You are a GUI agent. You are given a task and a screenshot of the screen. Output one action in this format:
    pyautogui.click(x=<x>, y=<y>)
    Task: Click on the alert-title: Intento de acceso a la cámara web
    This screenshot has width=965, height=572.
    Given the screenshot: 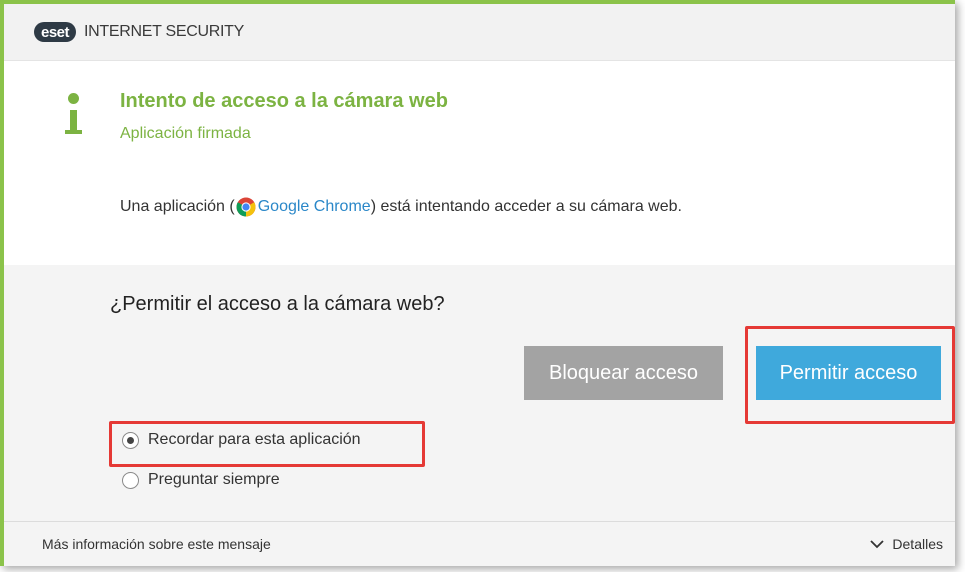 What is the action you would take?
    pyautogui.click(x=284, y=101)
    